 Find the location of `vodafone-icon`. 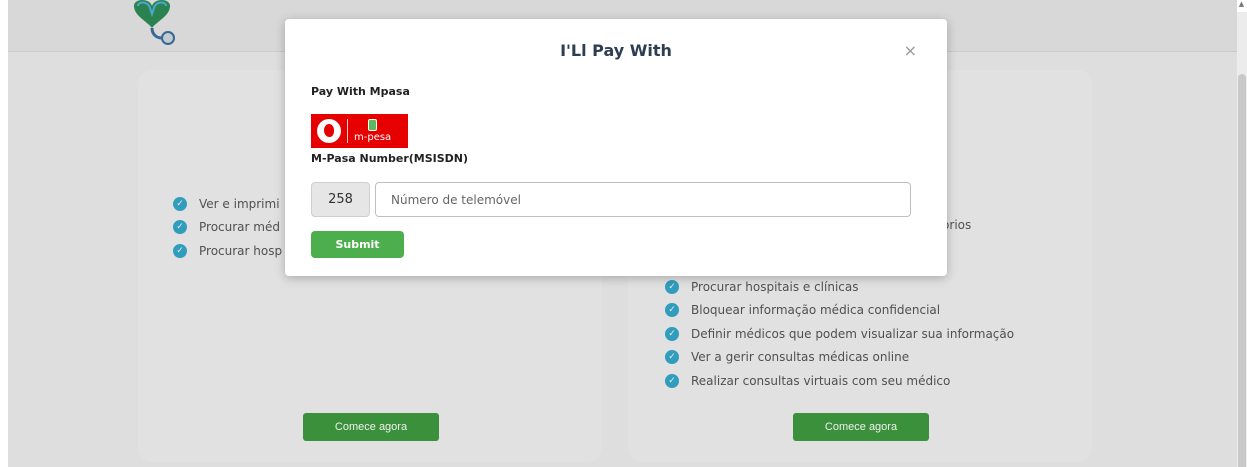

vodafone-icon is located at coordinates (329, 131).